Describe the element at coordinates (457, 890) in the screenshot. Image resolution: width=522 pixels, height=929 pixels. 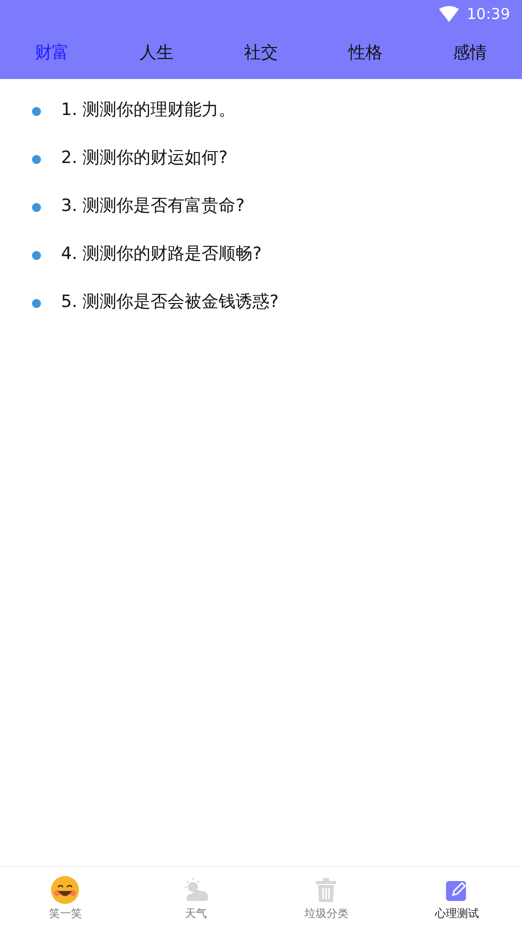
I see `edit-icon` at that location.